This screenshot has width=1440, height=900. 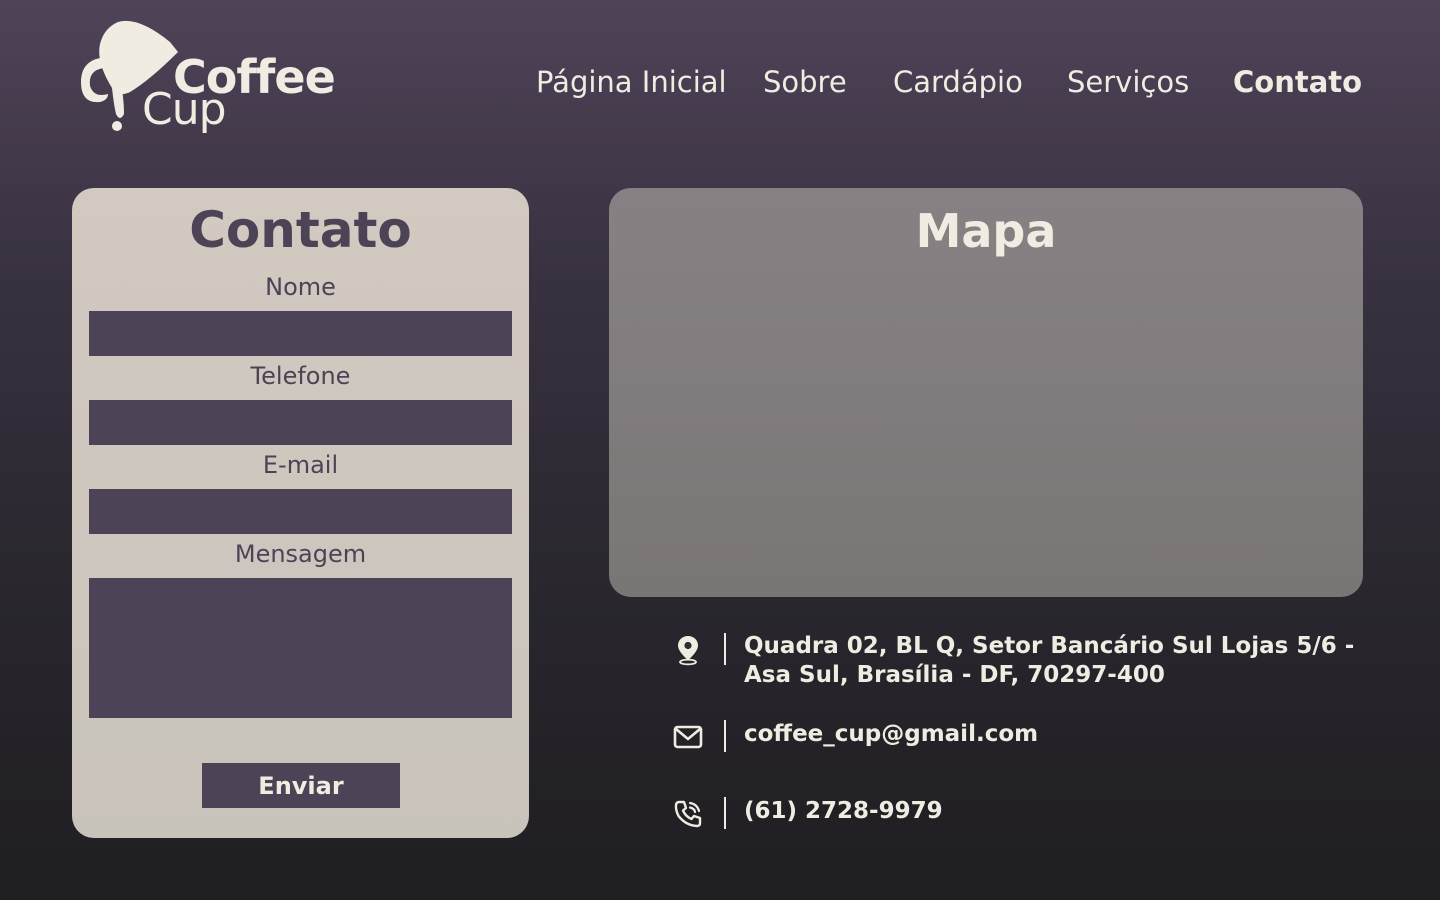 What do you see at coordinates (300, 287) in the screenshot?
I see `name-label: Nome` at bounding box center [300, 287].